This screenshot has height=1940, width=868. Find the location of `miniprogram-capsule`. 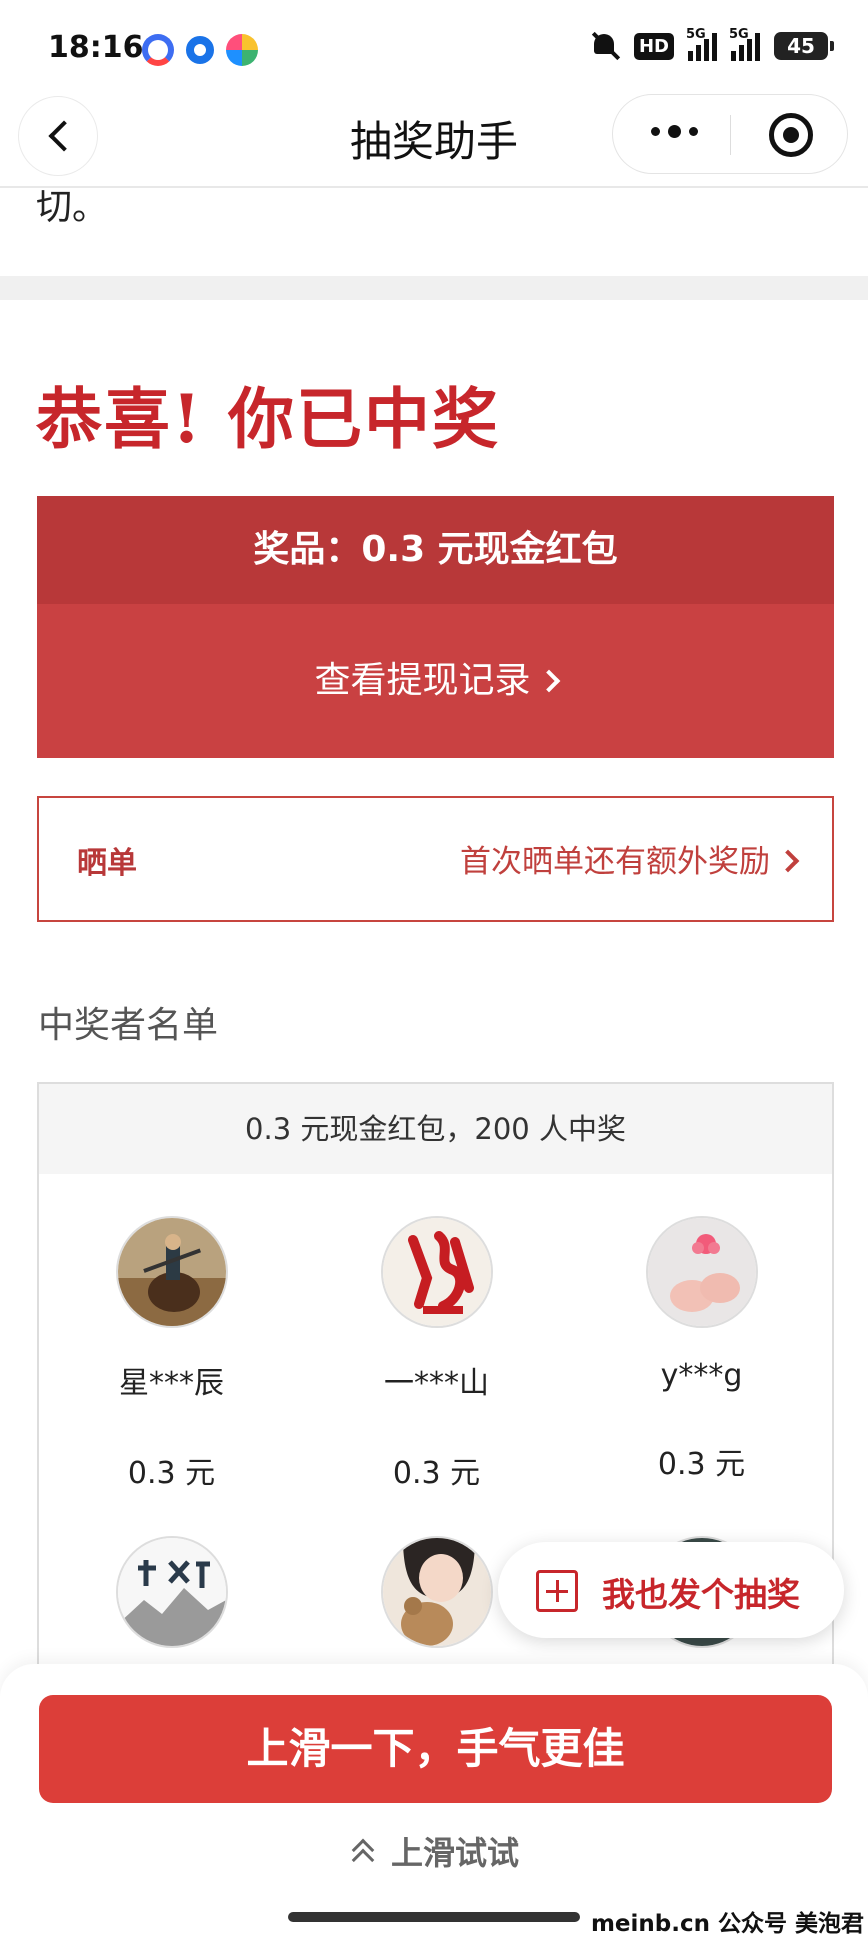

miniprogram-capsule is located at coordinates (730, 134).